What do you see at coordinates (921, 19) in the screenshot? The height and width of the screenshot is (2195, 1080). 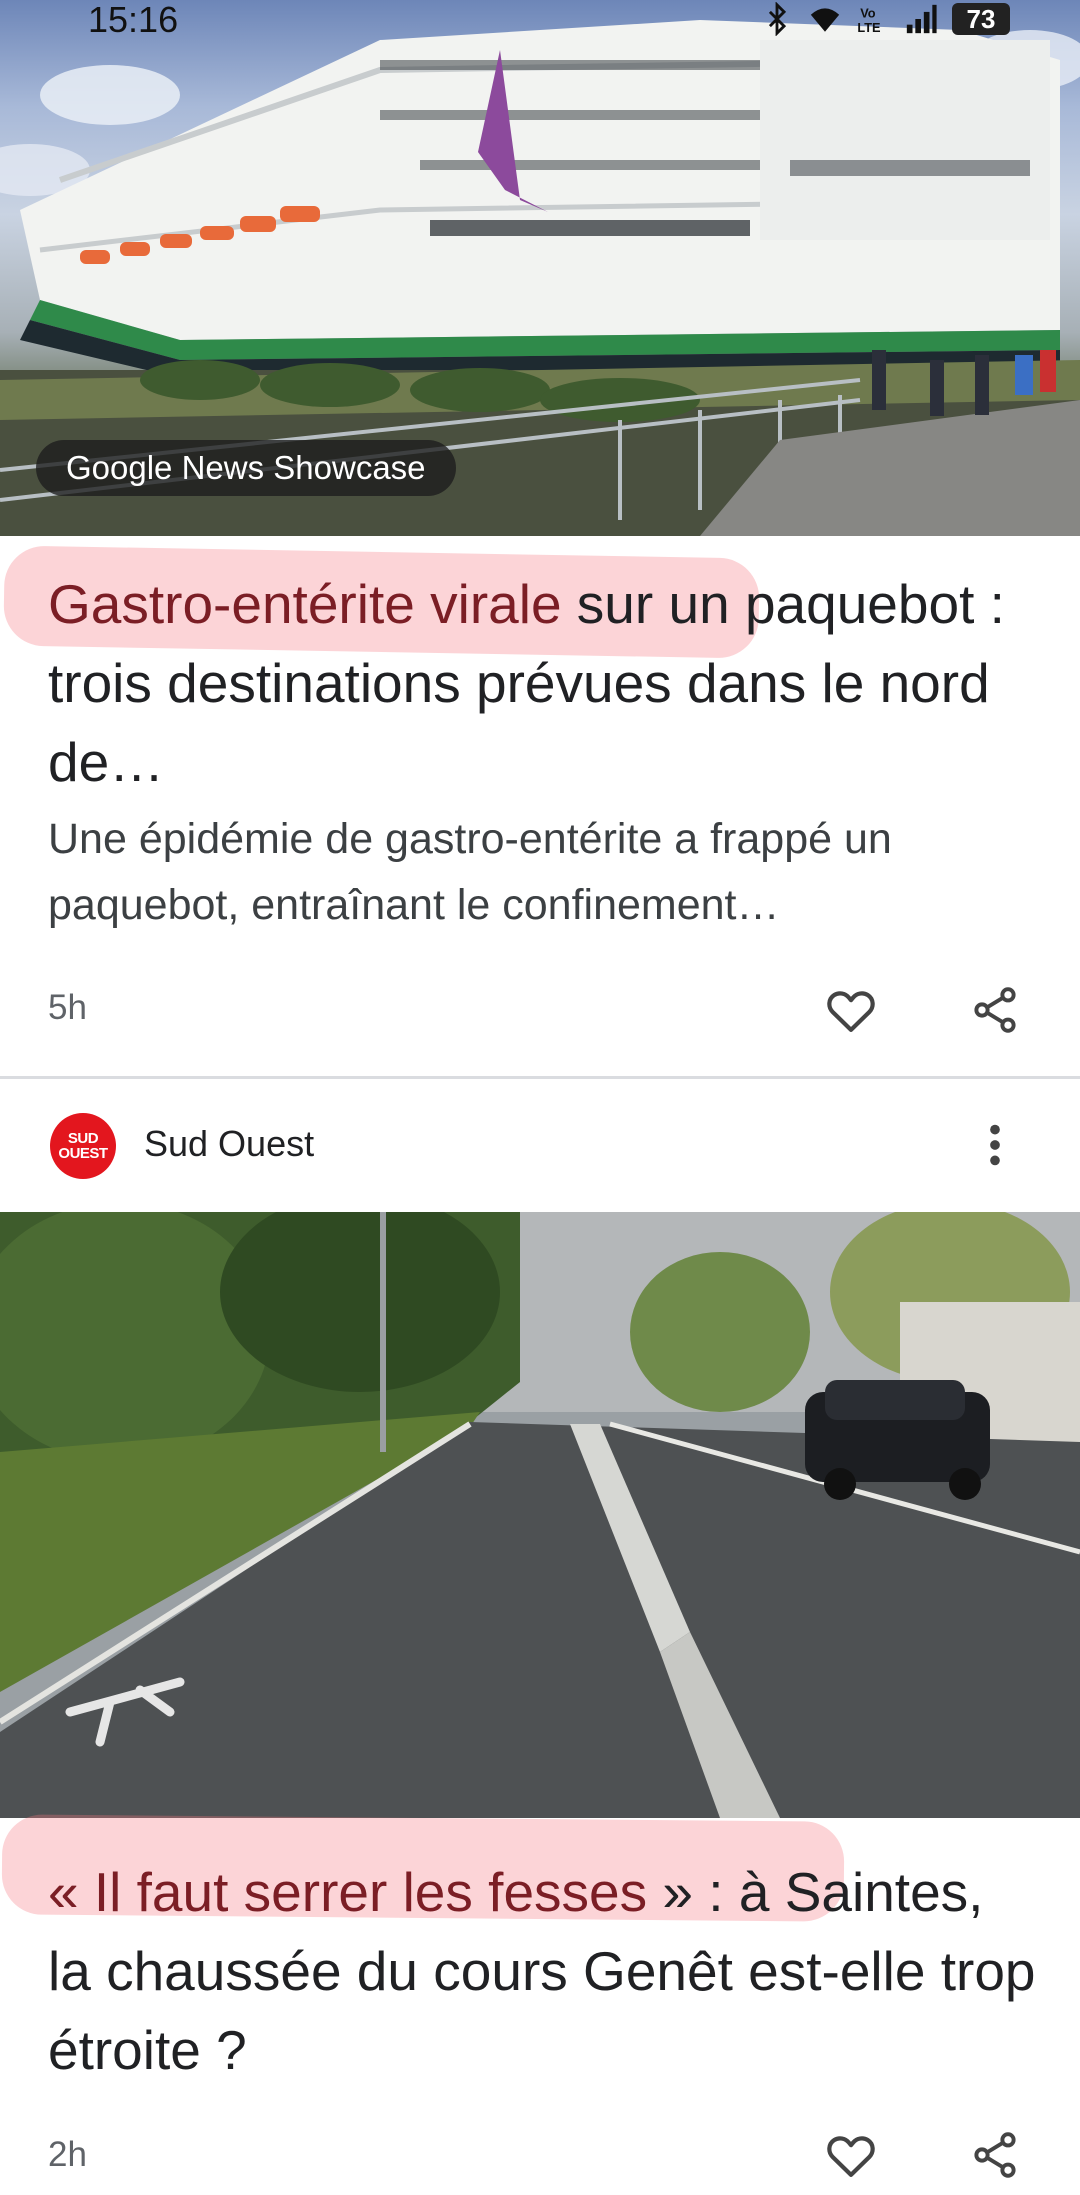 I see `signal-icon` at bounding box center [921, 19].